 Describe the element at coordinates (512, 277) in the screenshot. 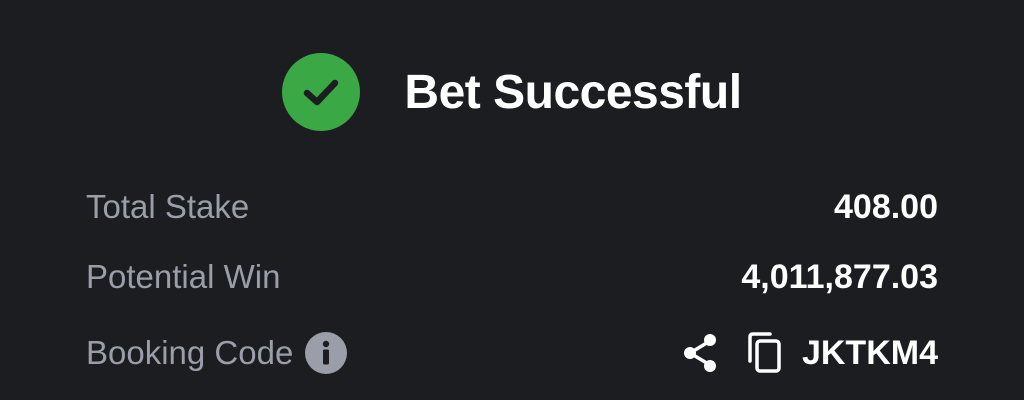

I see `potential-win-row: Potential Win 4,011,877.03` at that location.